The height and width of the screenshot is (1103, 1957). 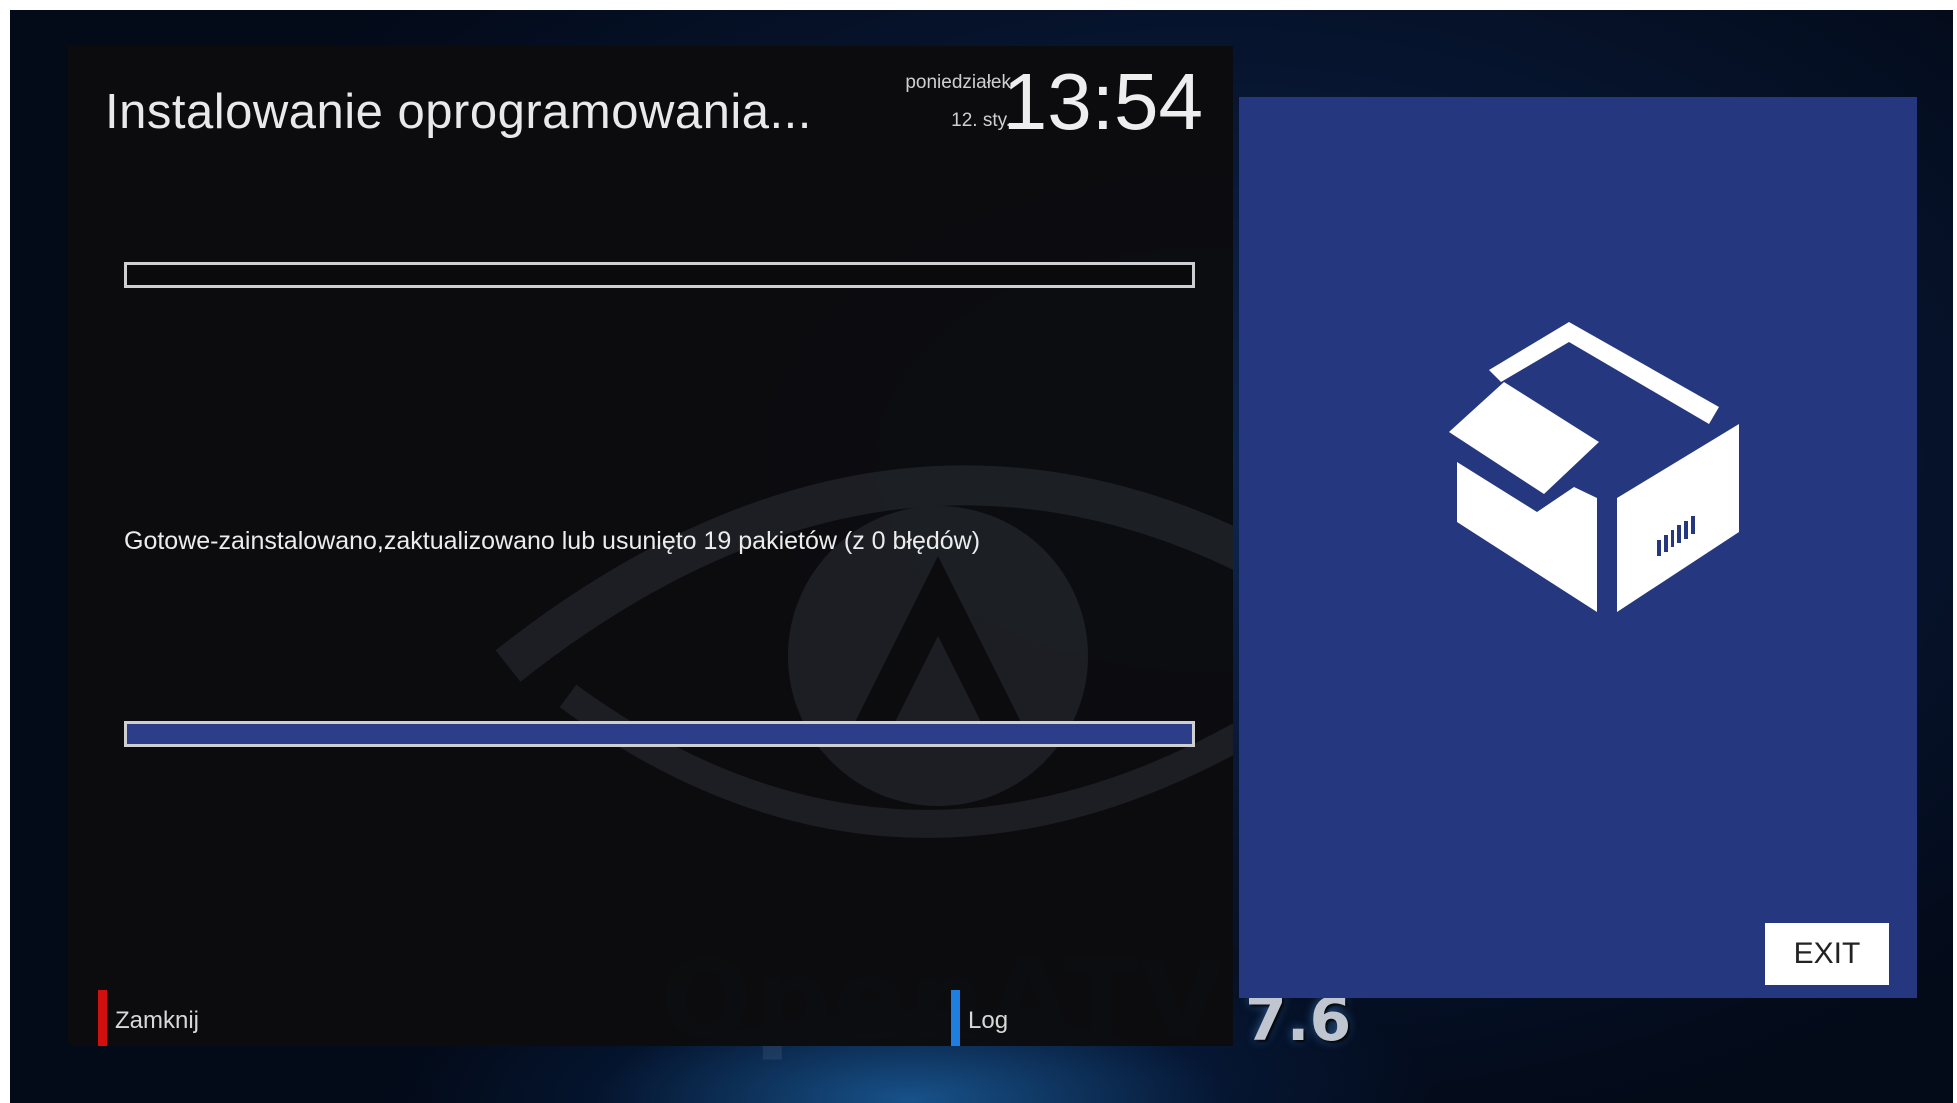 What do you see at coordinates (1102, 101) in the screenshot?
I see `clock: 13:54` at bounding box center [1102, 101].